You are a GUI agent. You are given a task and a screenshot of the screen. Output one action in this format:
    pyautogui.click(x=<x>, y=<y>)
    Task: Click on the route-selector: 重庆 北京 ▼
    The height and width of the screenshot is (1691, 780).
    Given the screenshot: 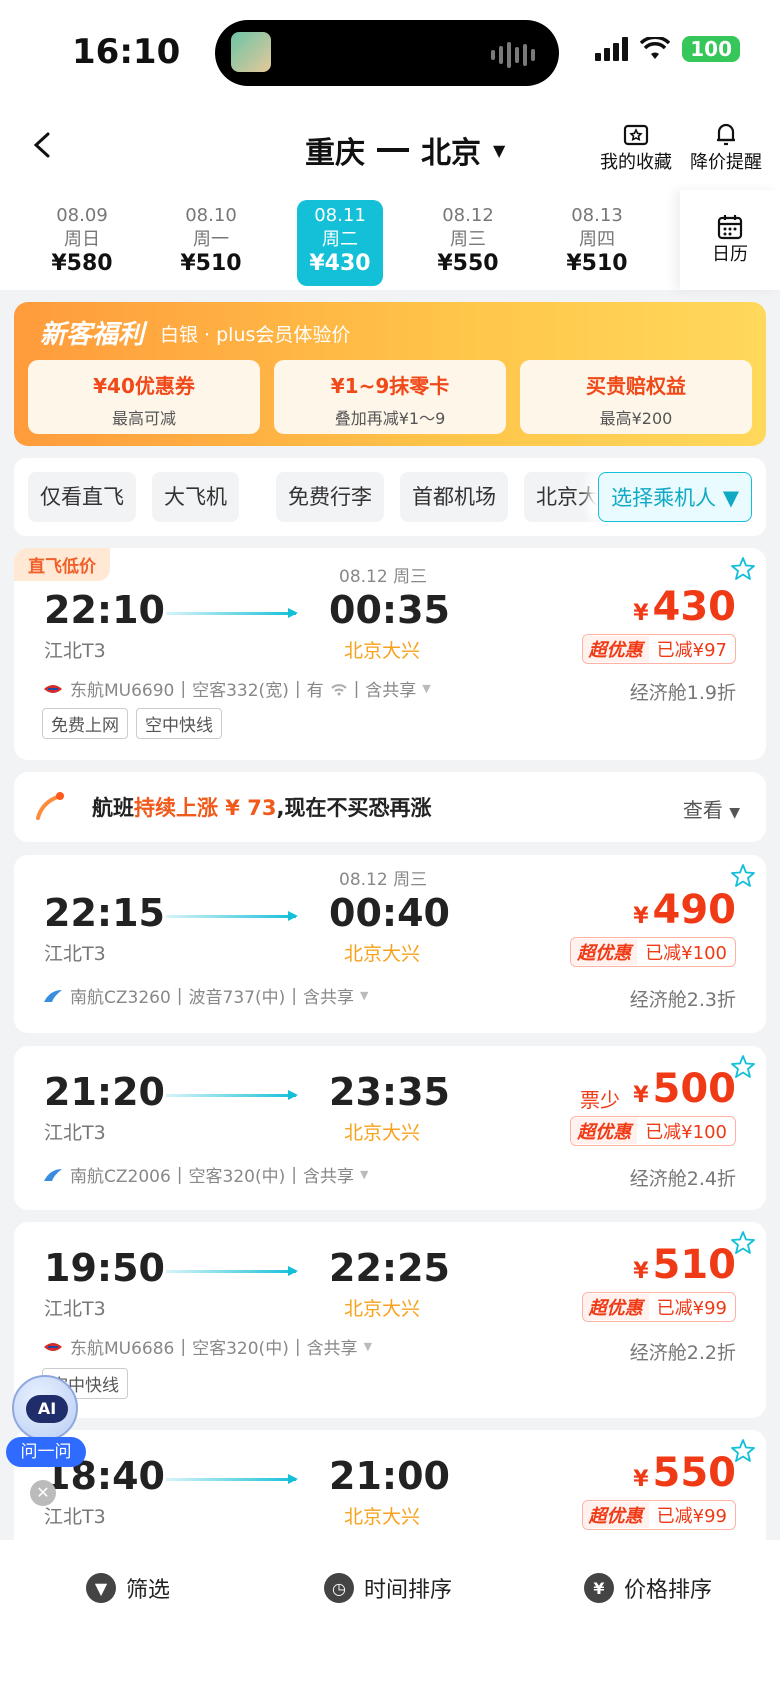 What is the action you would take?
    pyautogui.click(x=405, y=150)
    